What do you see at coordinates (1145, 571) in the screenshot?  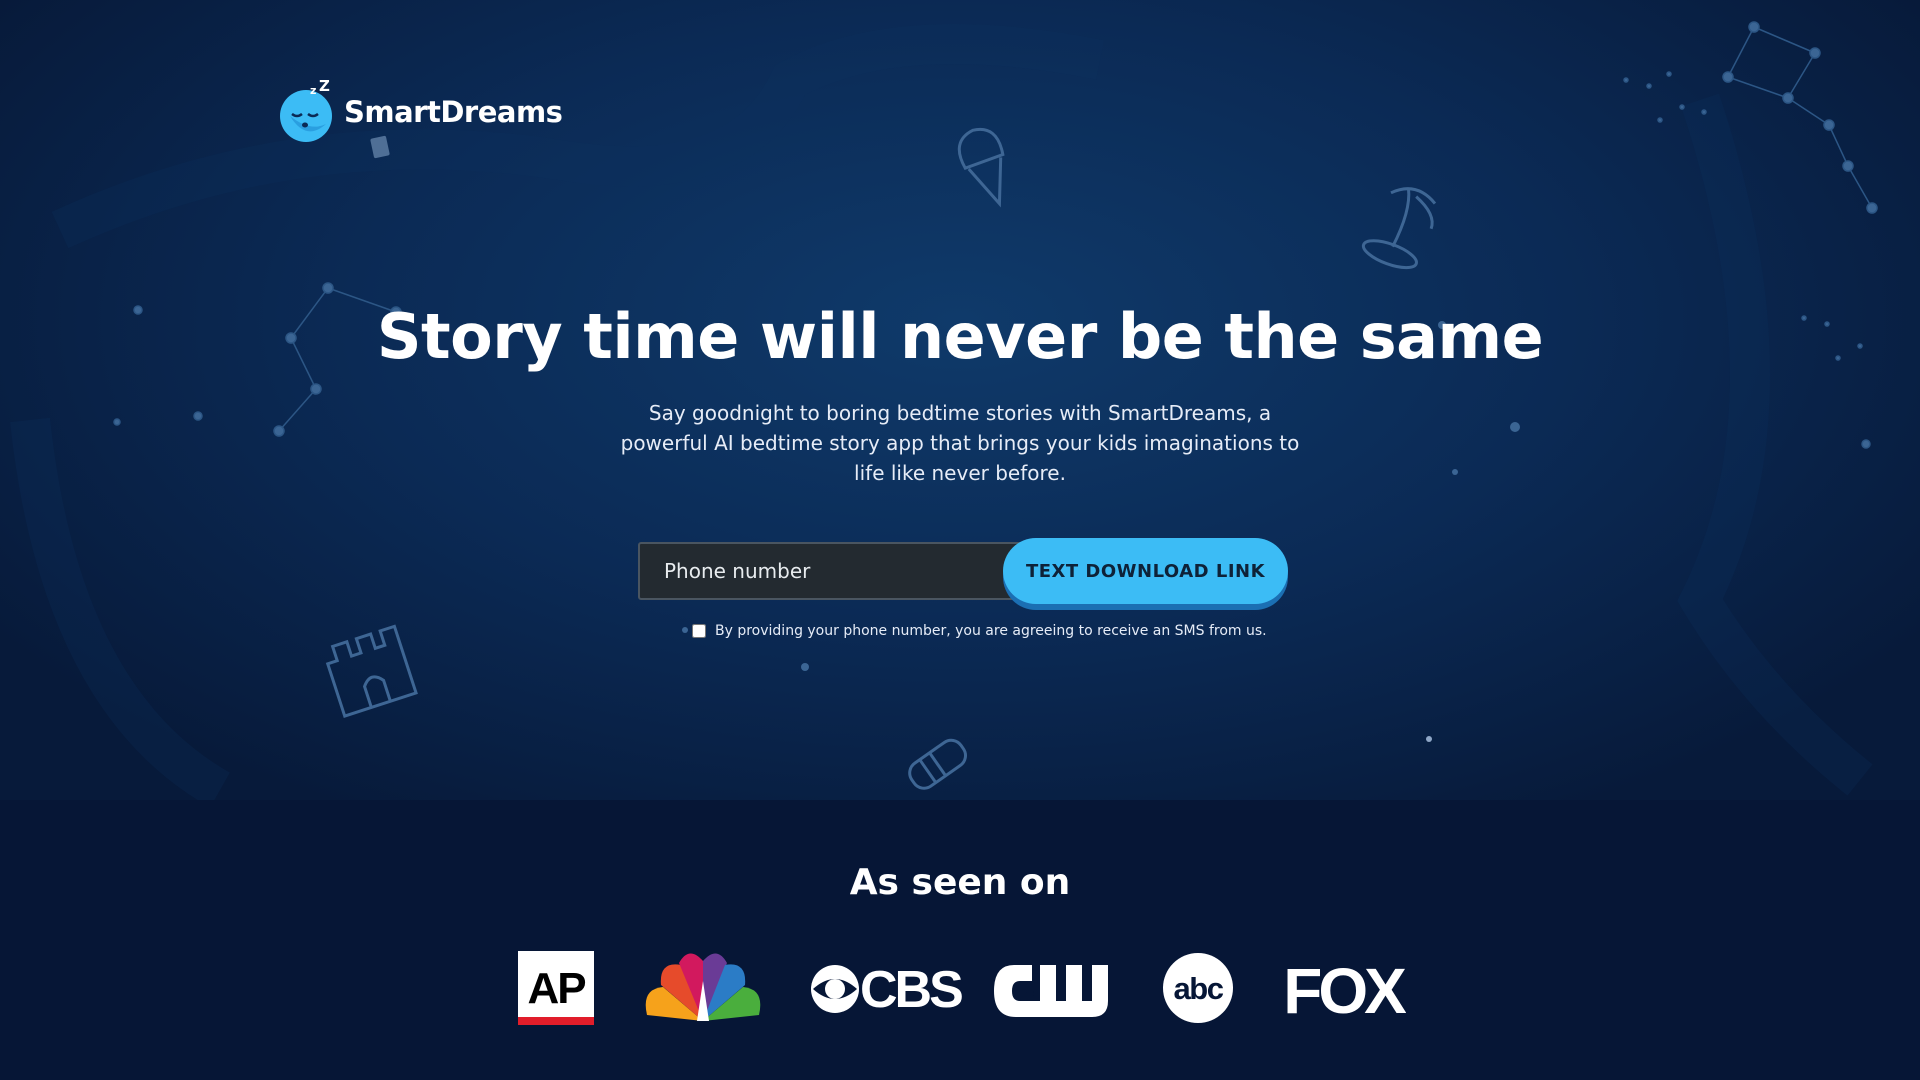 I see `text-download-link-button: TEXT DOWNLOAD LINK` at bounding box center [1145, 571].